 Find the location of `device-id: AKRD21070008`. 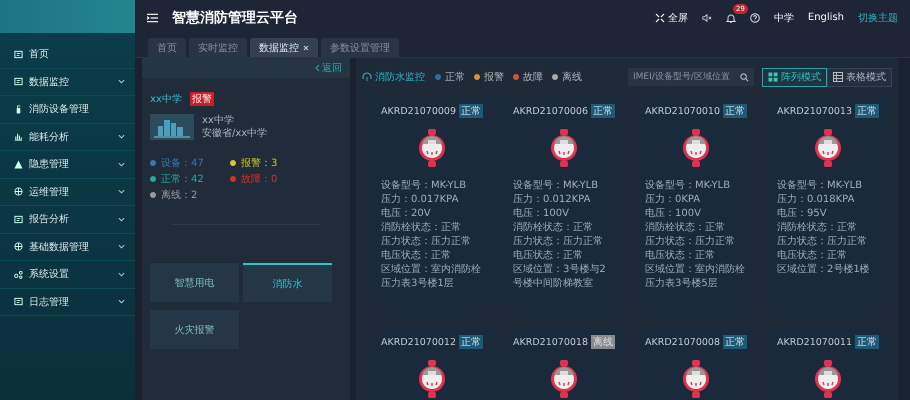

device-id: AKRD21070008 is located at coordinates (682, 342).